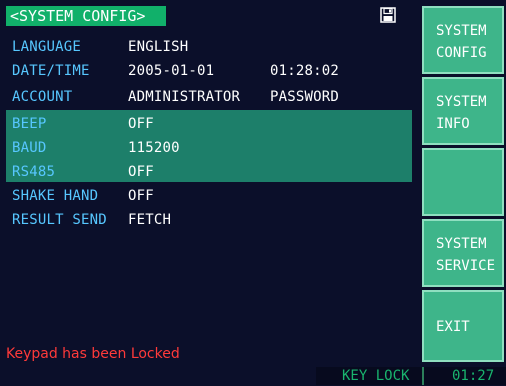 The image size is (506, 386). I want to click on account-value: ADMINISTRATOR, so click(184, 97).